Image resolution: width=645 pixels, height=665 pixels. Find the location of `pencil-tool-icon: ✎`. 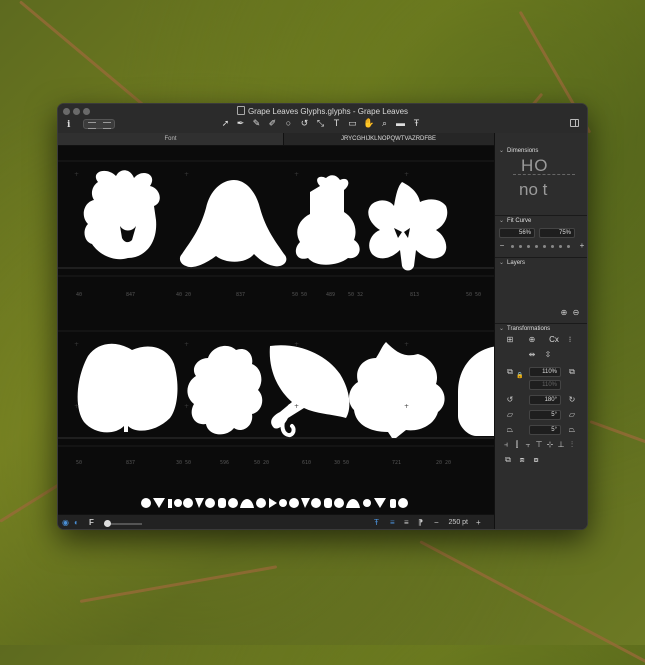

pencil-tool-icon: ✎ is located at coordinates (256, 123).